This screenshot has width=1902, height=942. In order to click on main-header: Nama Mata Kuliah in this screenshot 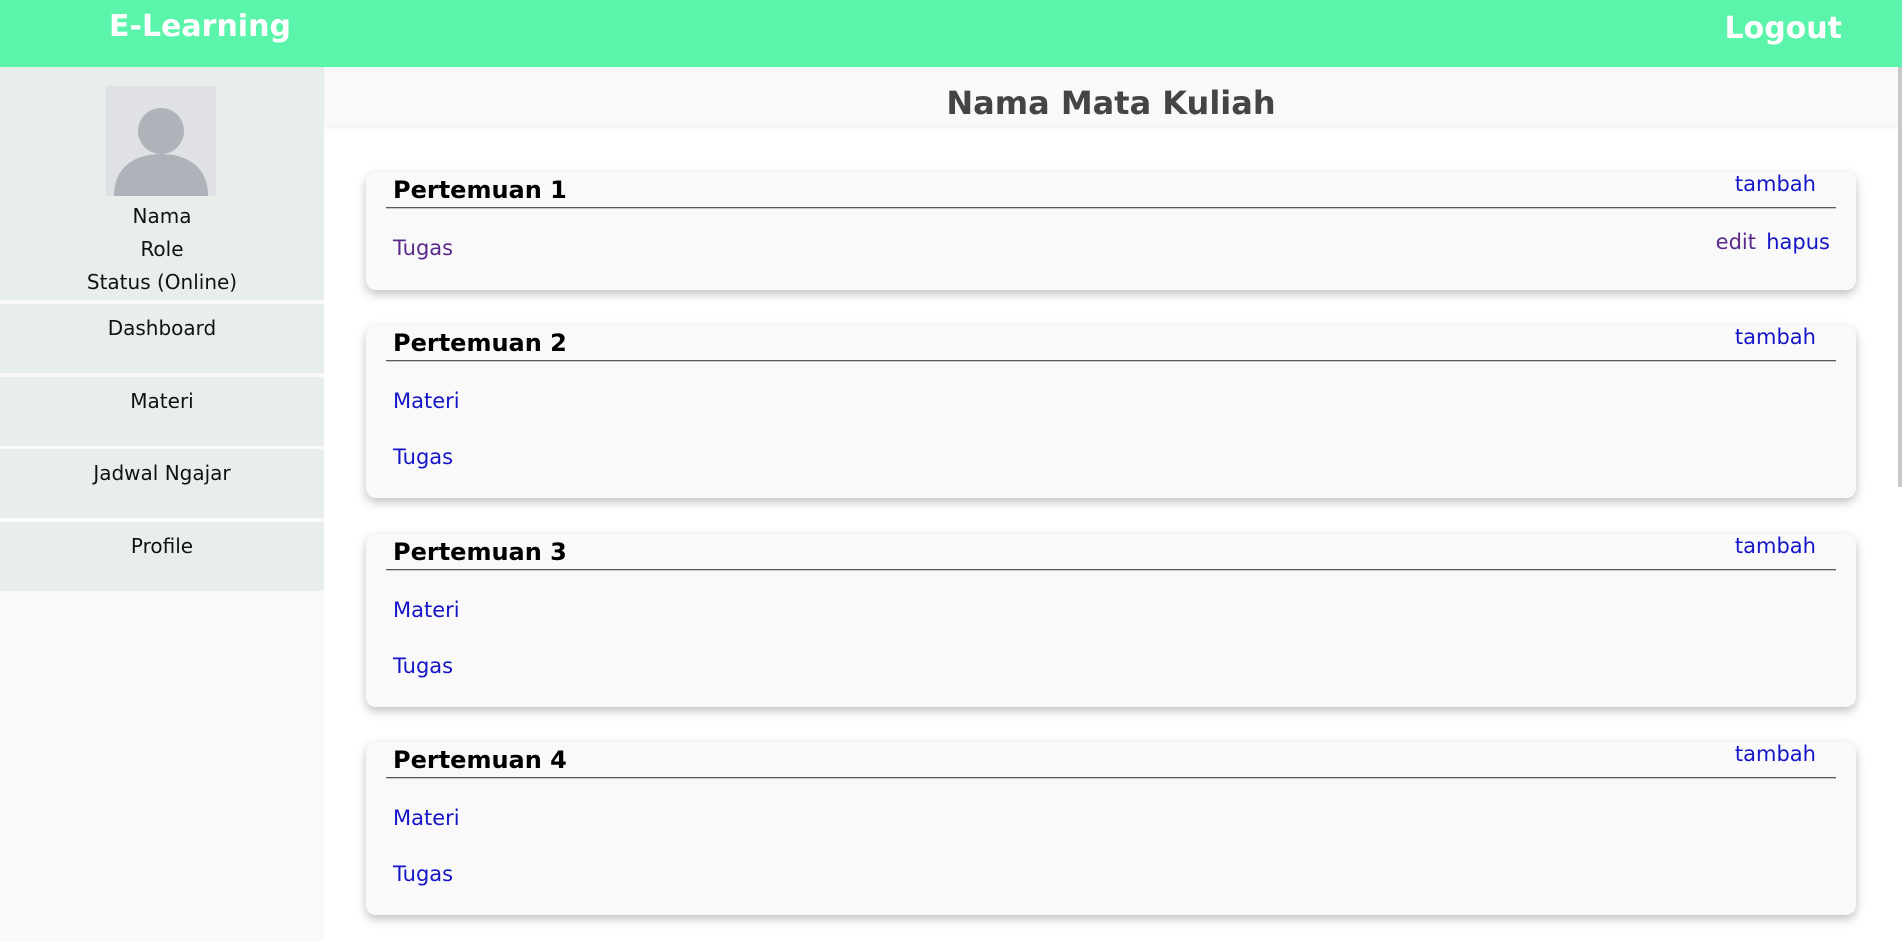, I will do `click(1113, 96)`.